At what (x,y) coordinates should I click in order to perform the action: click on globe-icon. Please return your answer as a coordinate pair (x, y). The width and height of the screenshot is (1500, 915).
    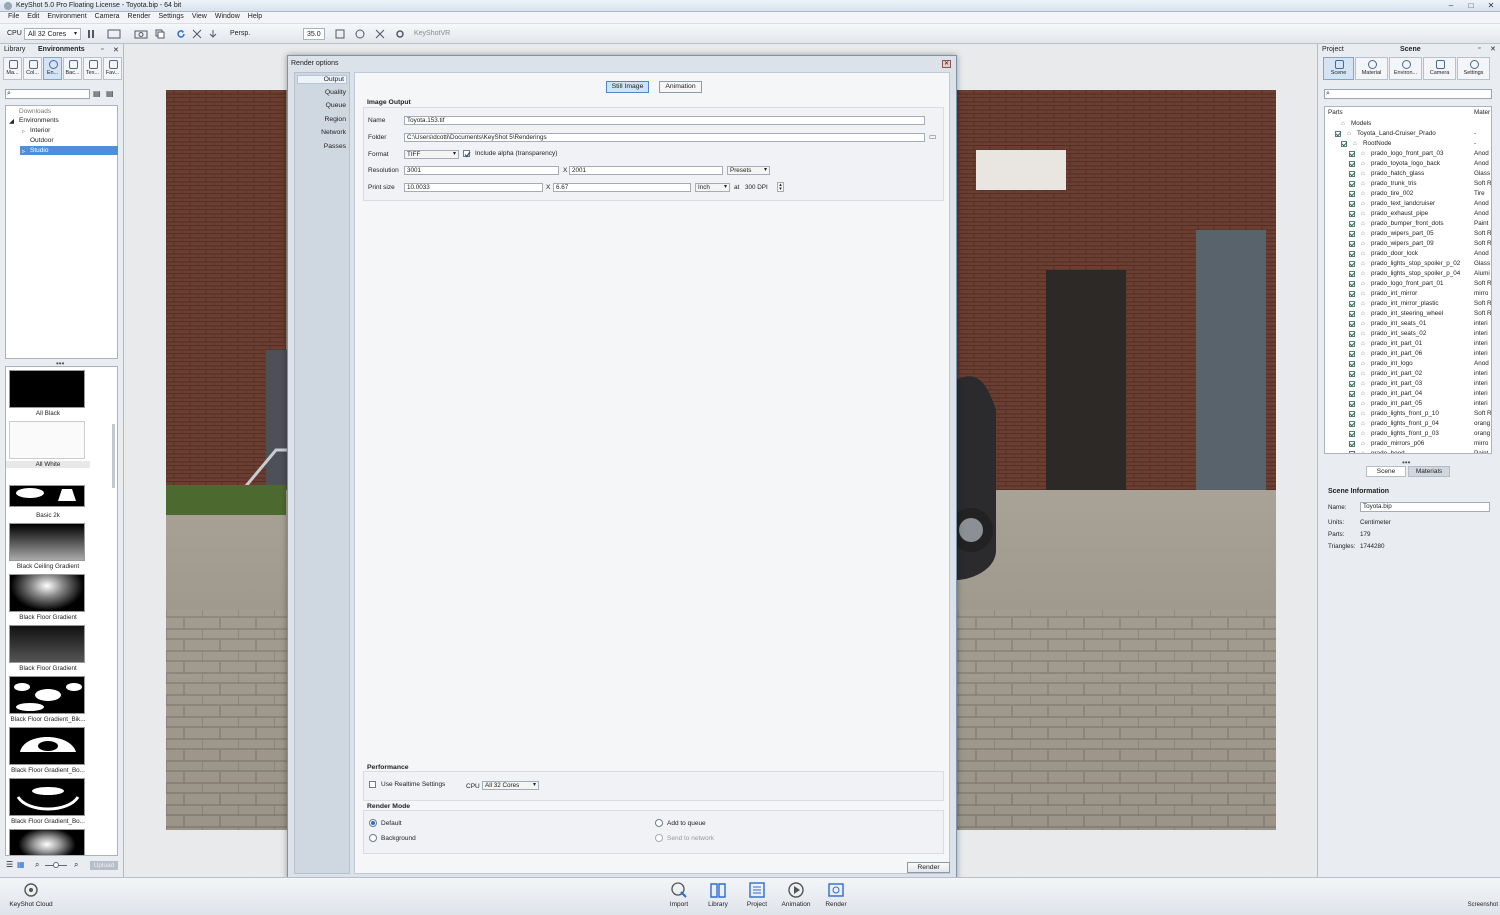
    Looking at the image, I should click on (360, 34).